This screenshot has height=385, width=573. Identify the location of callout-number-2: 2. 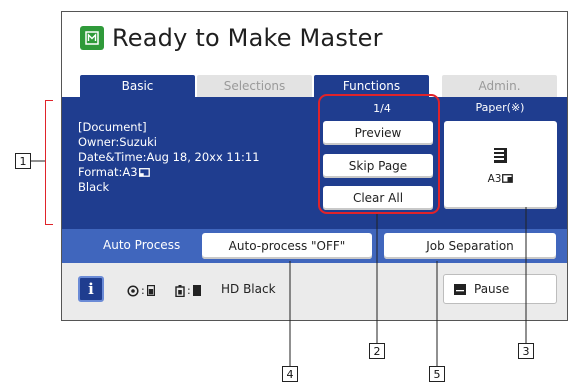
(377, 351).